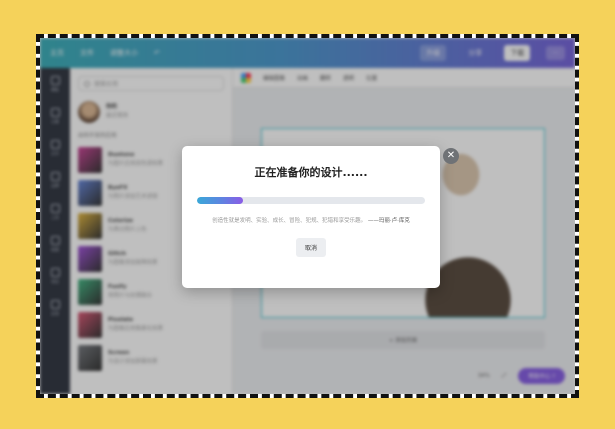 The image size is (615, 429). Describe the element at coordinates (311, 200) in the screenshot. I see `progress-bar` at that location.